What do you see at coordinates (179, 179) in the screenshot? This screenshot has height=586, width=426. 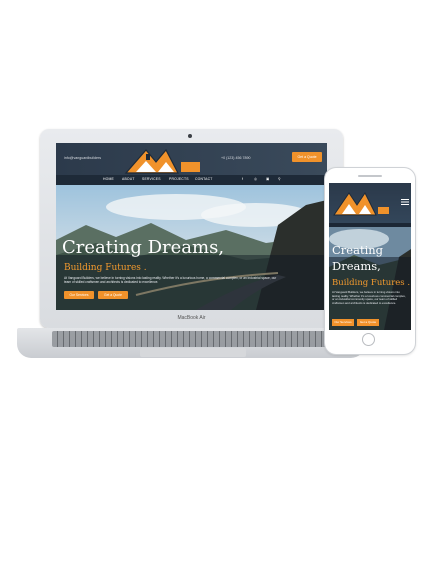 I see `nav-projects: PROJECTS` at bounding box center [179, 179].